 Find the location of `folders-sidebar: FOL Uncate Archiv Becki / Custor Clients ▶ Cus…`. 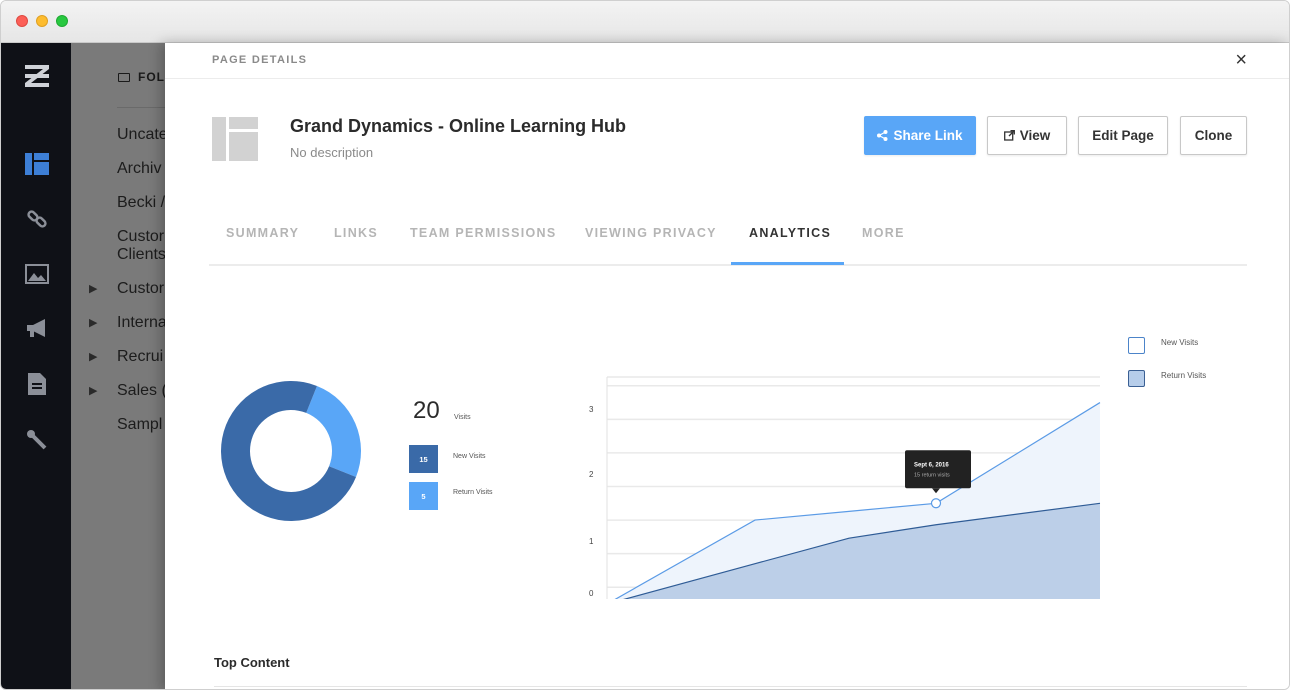

folders-sidebar: FOL Uncate Archiv Becki / Custor Clients ▶ Cus… is located at coordinates (121, 366).